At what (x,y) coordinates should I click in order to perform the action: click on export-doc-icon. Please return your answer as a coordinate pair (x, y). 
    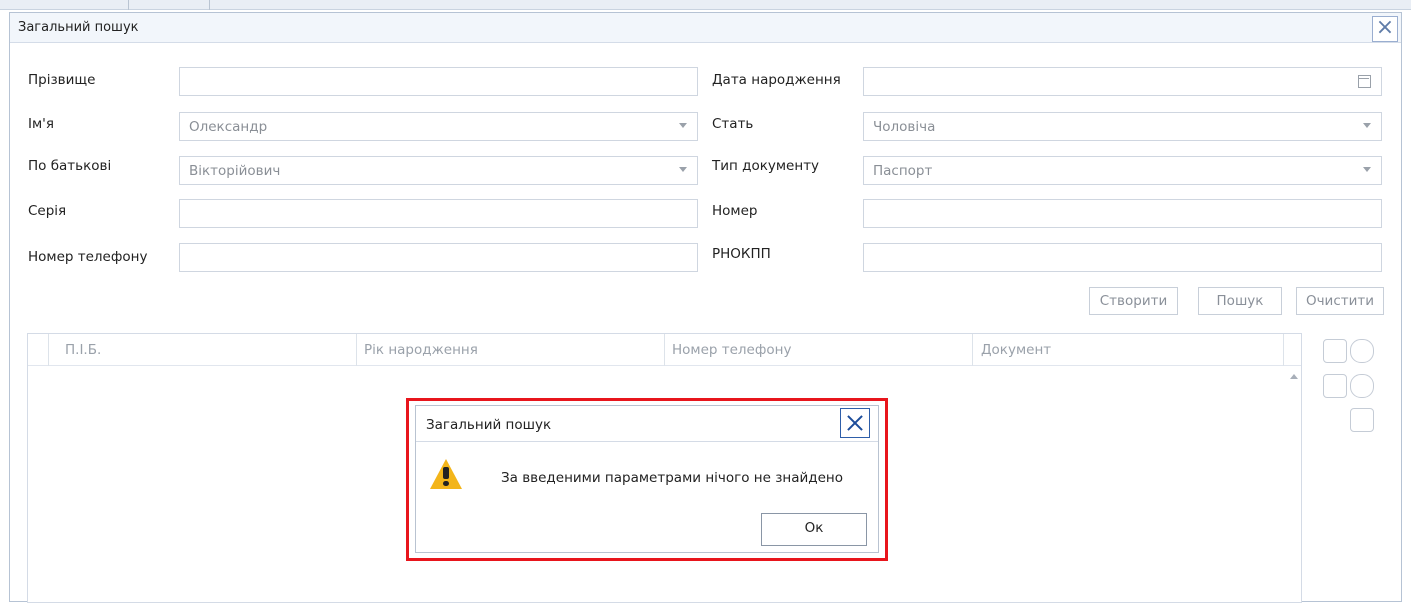
    Looking at the image, I should click on (1335, 351).